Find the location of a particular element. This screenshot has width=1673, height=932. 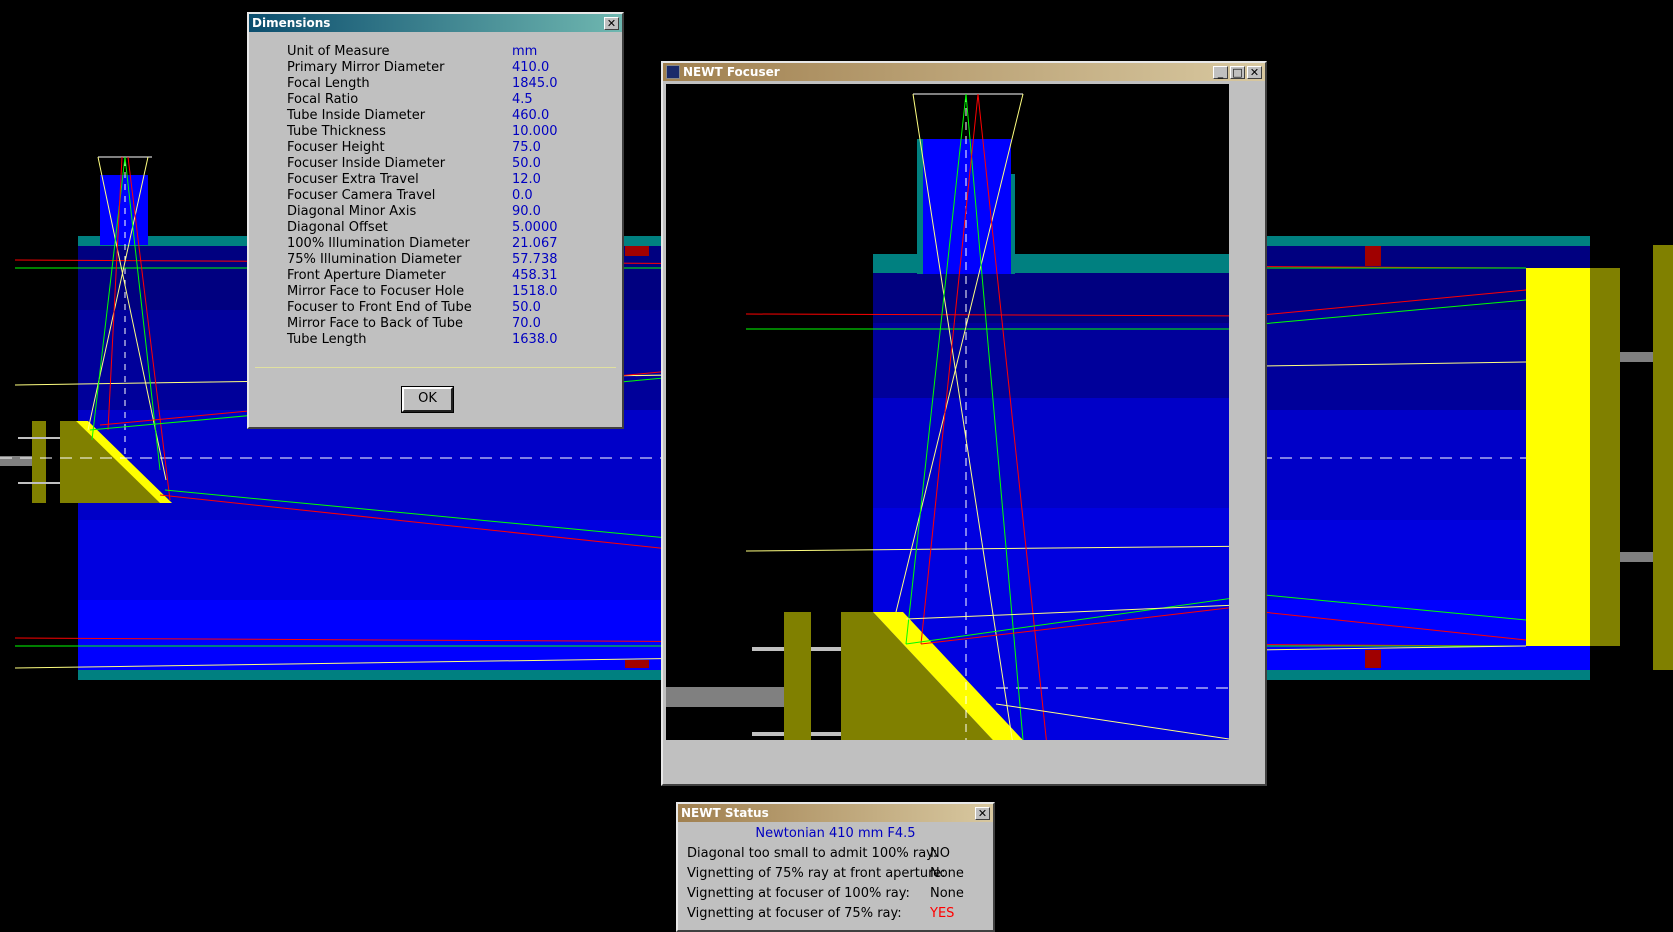

dimension-row: Focuser Extra Travel 12.0 is located at coordinates (437, 179).